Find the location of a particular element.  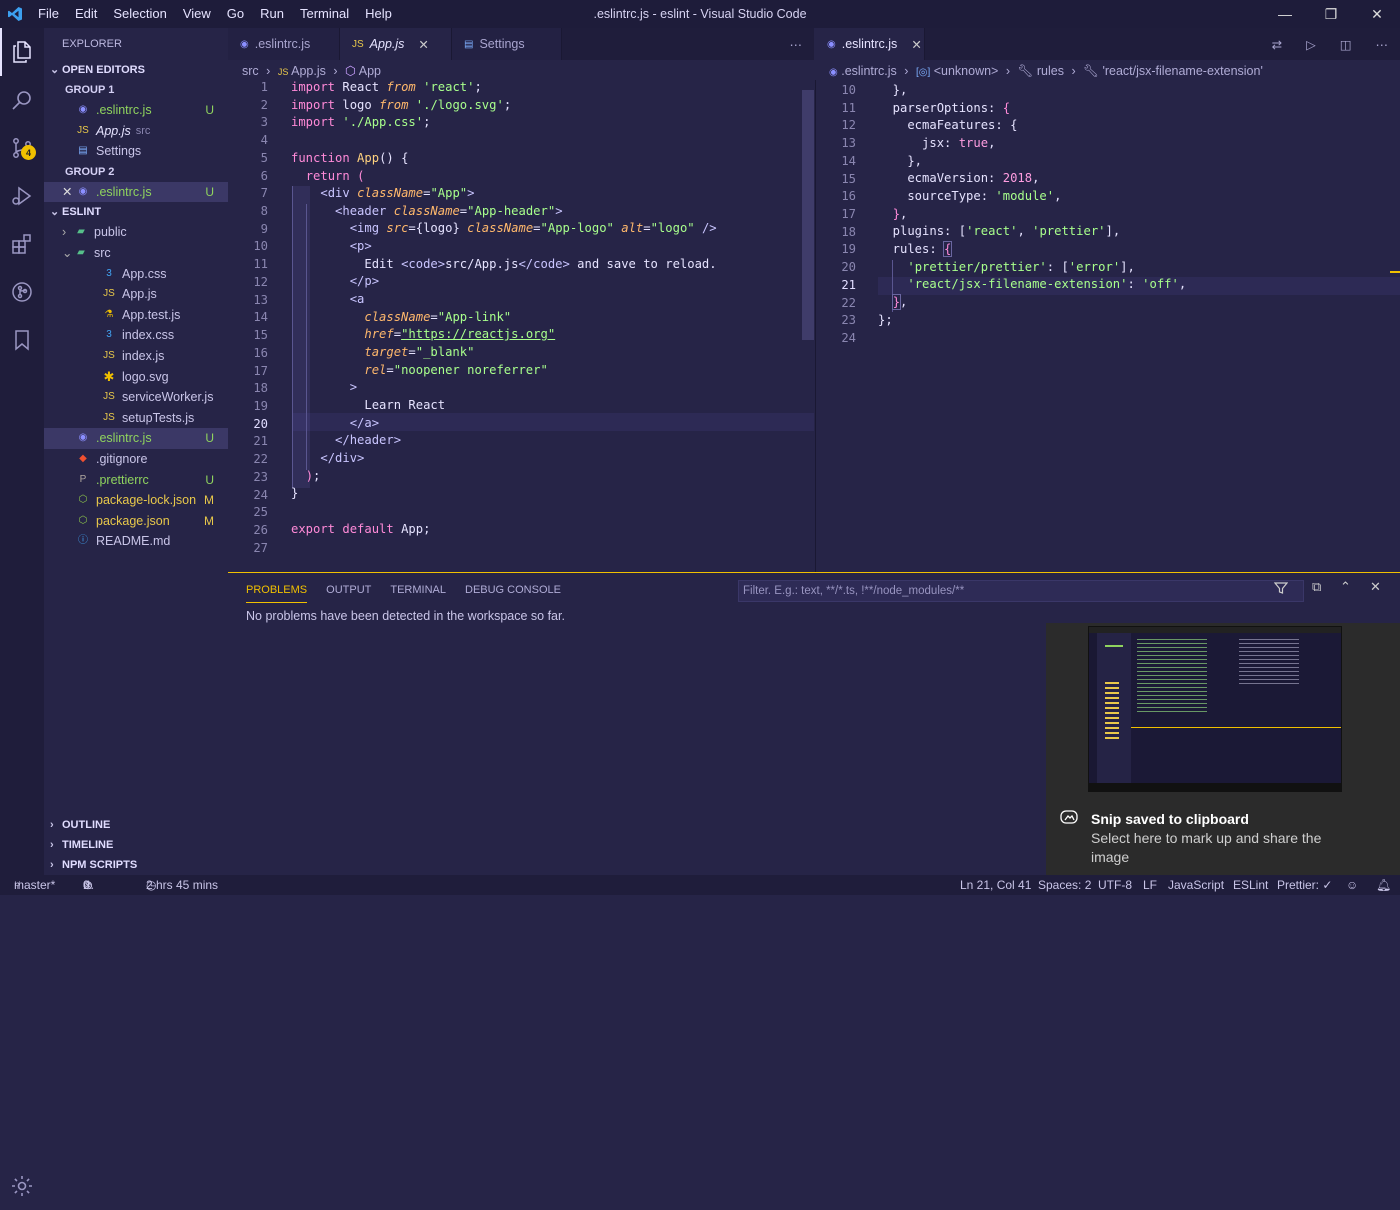

open-editor-eslintrc-group2: ✕ ◉ .eslintrc.js U is located at coordinates (136, 192).